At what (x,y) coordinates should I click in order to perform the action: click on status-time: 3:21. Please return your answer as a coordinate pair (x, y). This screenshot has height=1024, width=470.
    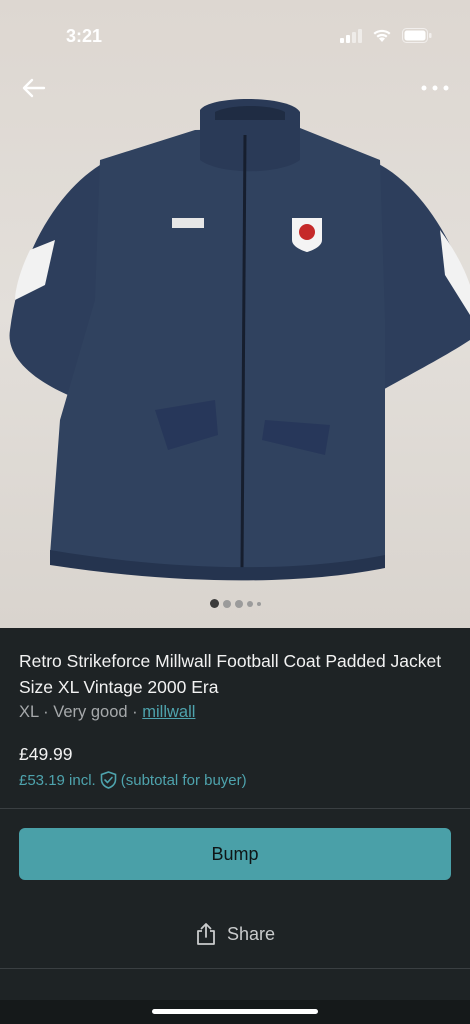
    Looking at the image, I should click on (84, 36).